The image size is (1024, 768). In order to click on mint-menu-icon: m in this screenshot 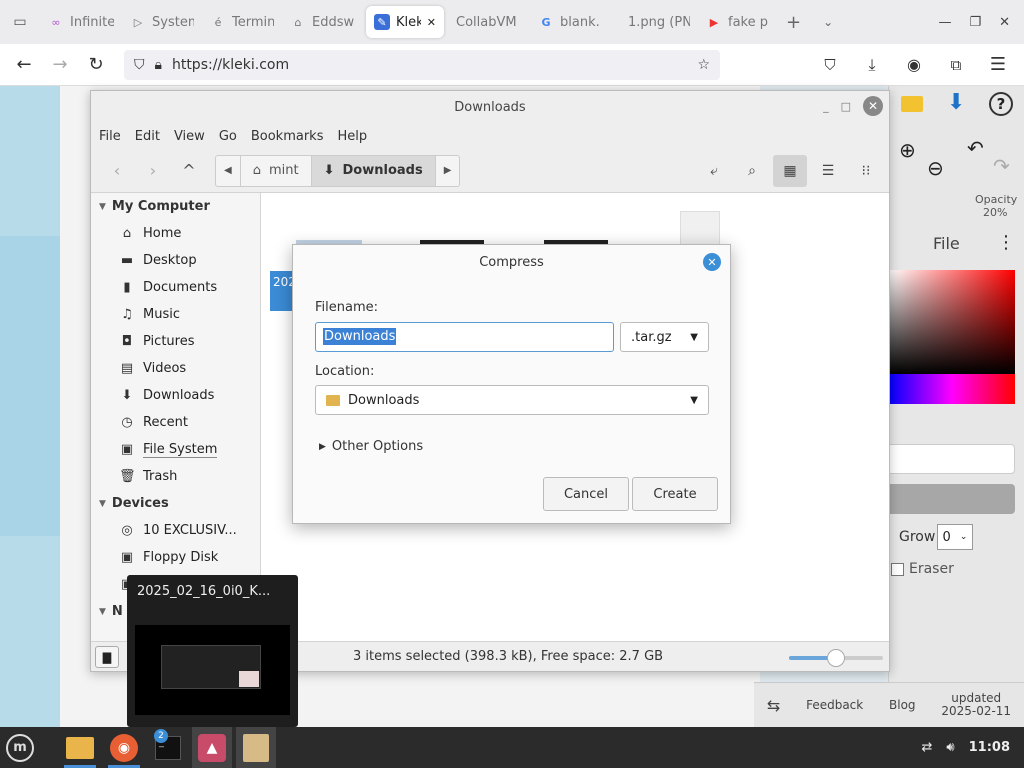, I will do `click(20, 747)`.